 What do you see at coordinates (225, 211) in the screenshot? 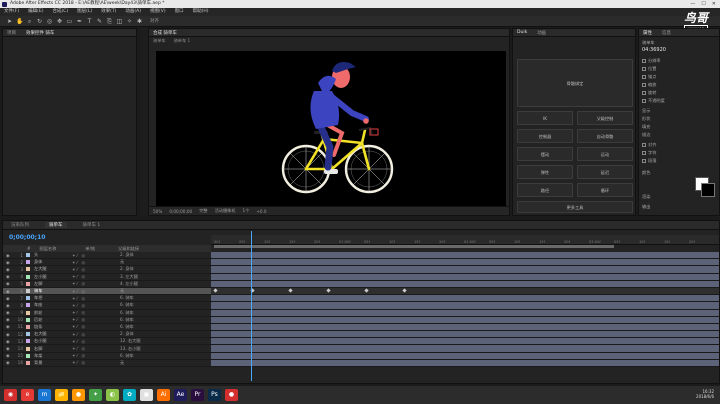
I see `camera-select: 活动摄像机` at bounding box center [225, 211].